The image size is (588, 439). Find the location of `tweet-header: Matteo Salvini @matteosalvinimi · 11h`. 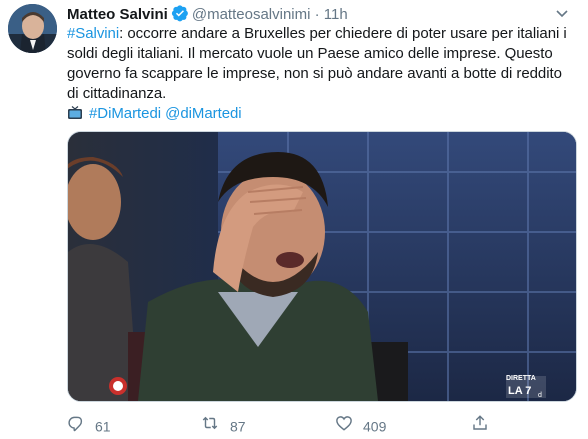

tweet-header: Matteo Salvini @matteosalvinimi · 11h is located at coordinates (207, 14).